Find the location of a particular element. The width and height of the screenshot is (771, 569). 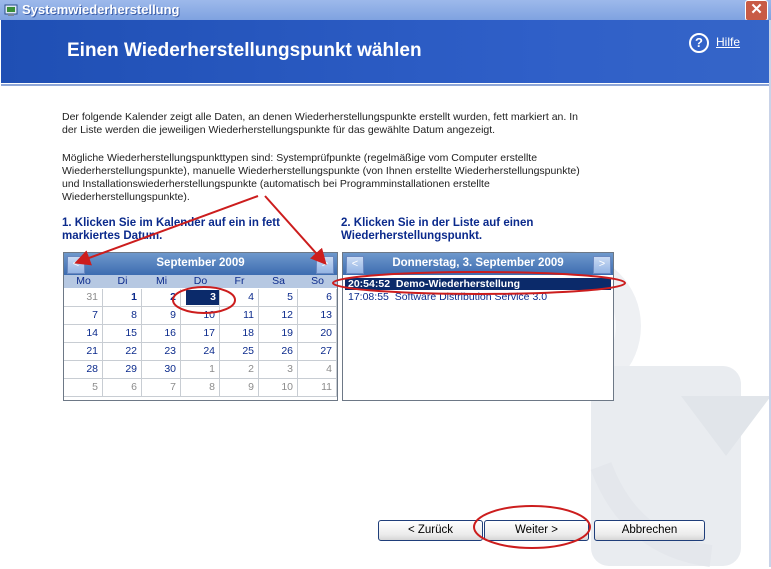

list-item: 20:54:52 Demo-Wiederherstellung is located at coordinates (478, 284).